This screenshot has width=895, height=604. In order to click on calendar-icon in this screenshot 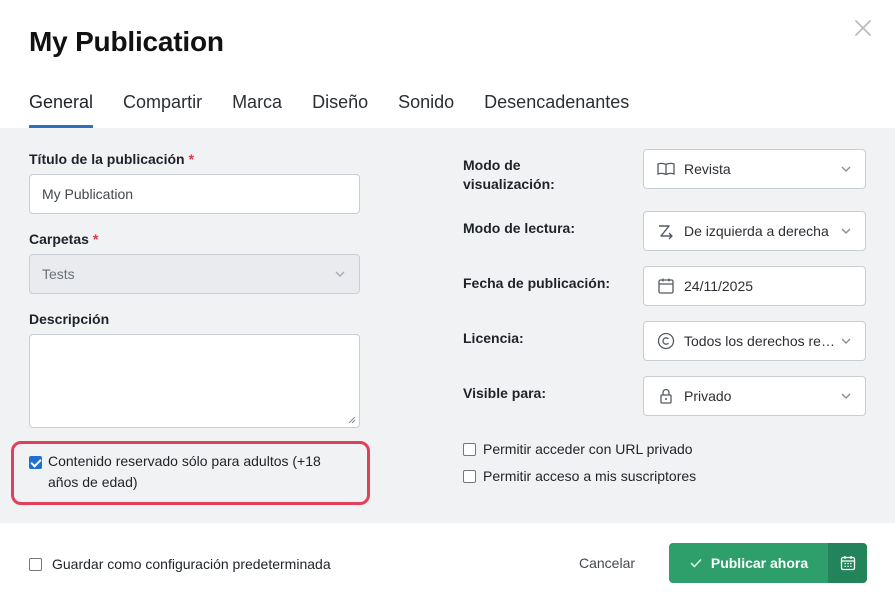, I will do `click(666, 286)`.